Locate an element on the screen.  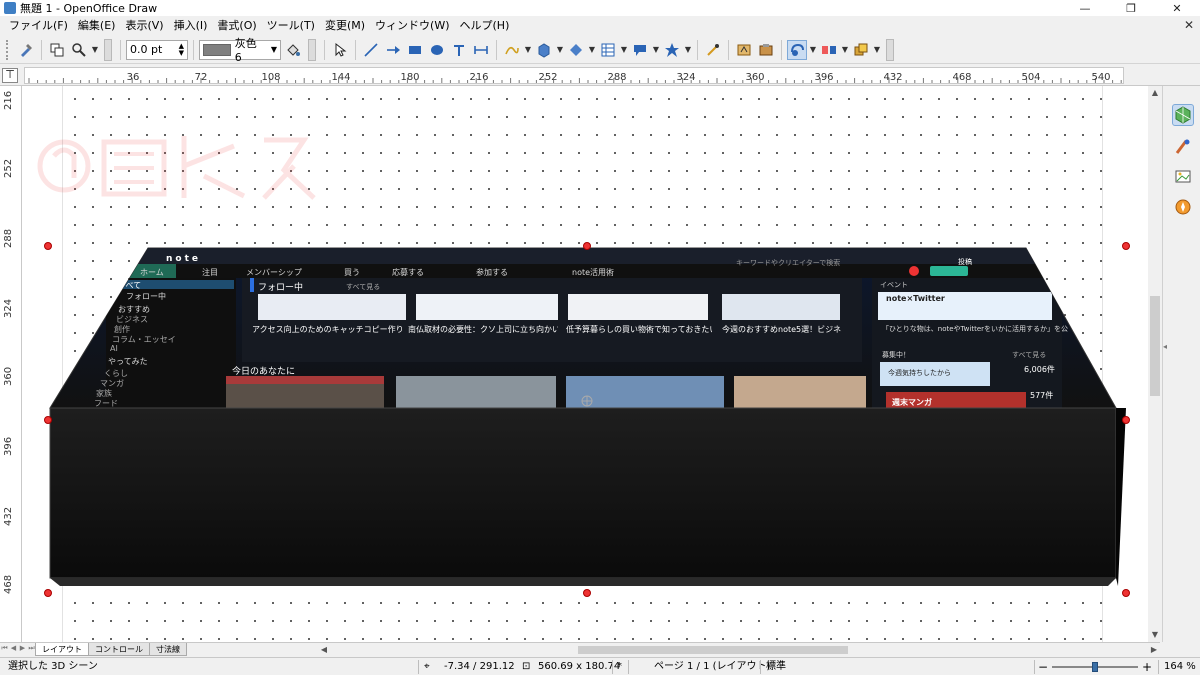
ss-event-title: note×Twitter is located at coordinates (915, 298).